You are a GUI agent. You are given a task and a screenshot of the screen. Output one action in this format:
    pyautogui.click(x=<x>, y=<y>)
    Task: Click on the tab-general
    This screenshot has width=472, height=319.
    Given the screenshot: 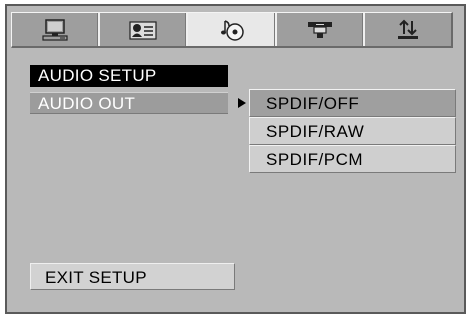 What is the action you would take?
    pyautogui.click(x=56, y=29)
    